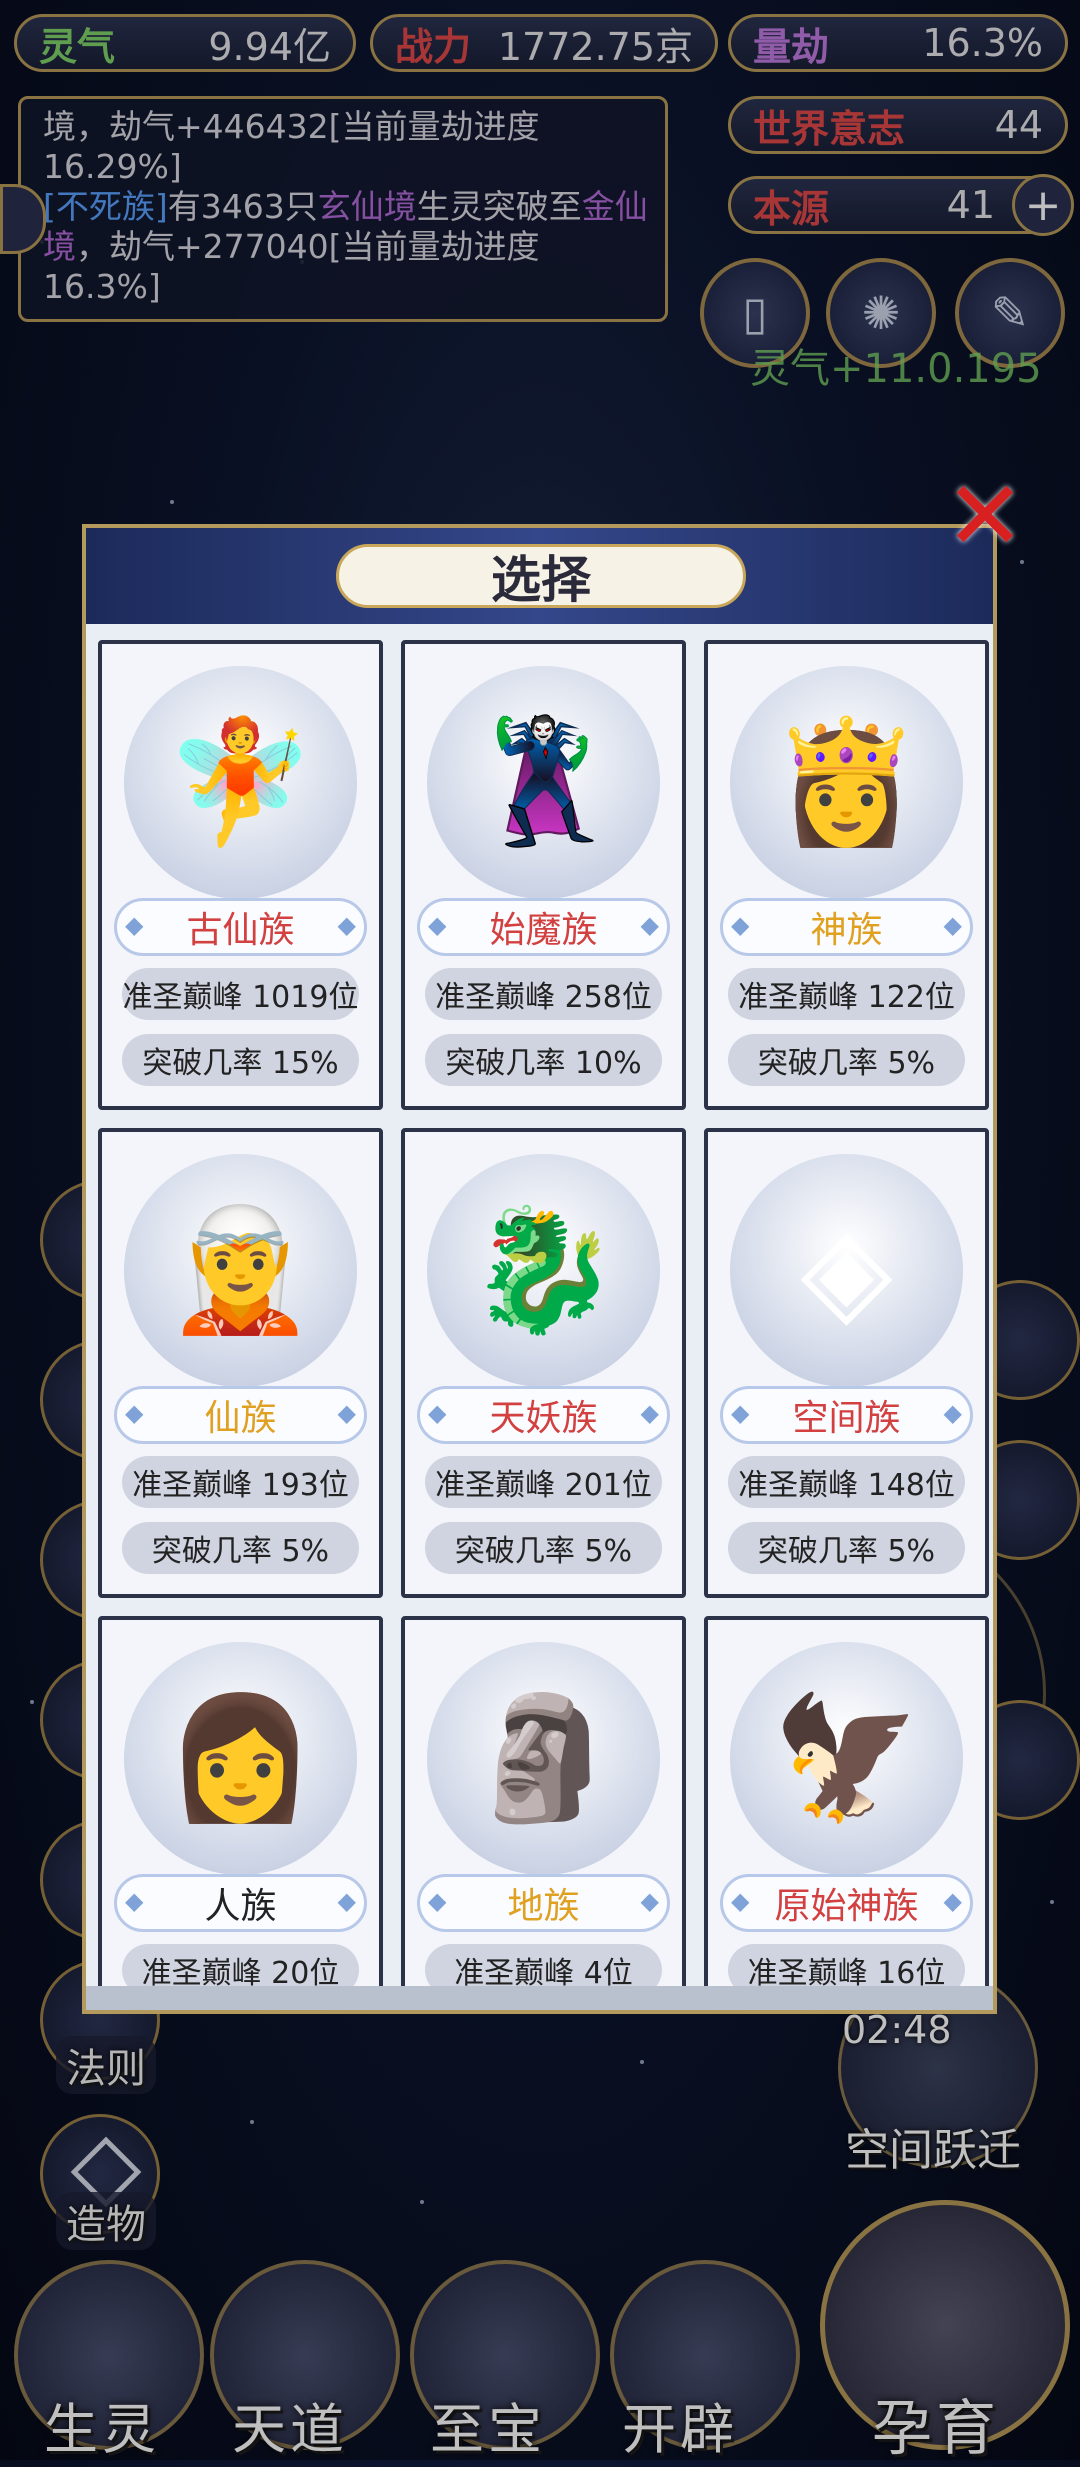  What do you see at coordinates (846, 1967) in the screenshot?
I see `race-rank: 准圣巅峰 16位` at bounding box center [846, 1967].